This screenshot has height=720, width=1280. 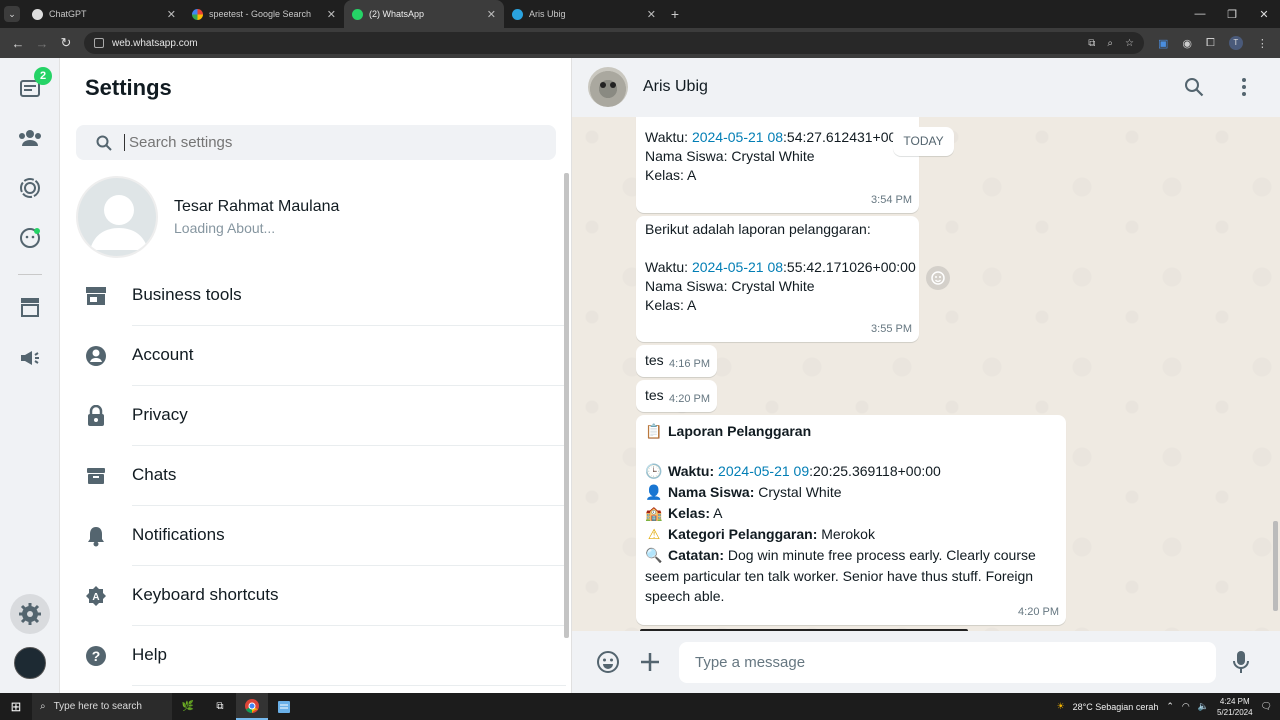 I want to click on tray-chevron-icon: ⌃, so click(x=1170, y=706).